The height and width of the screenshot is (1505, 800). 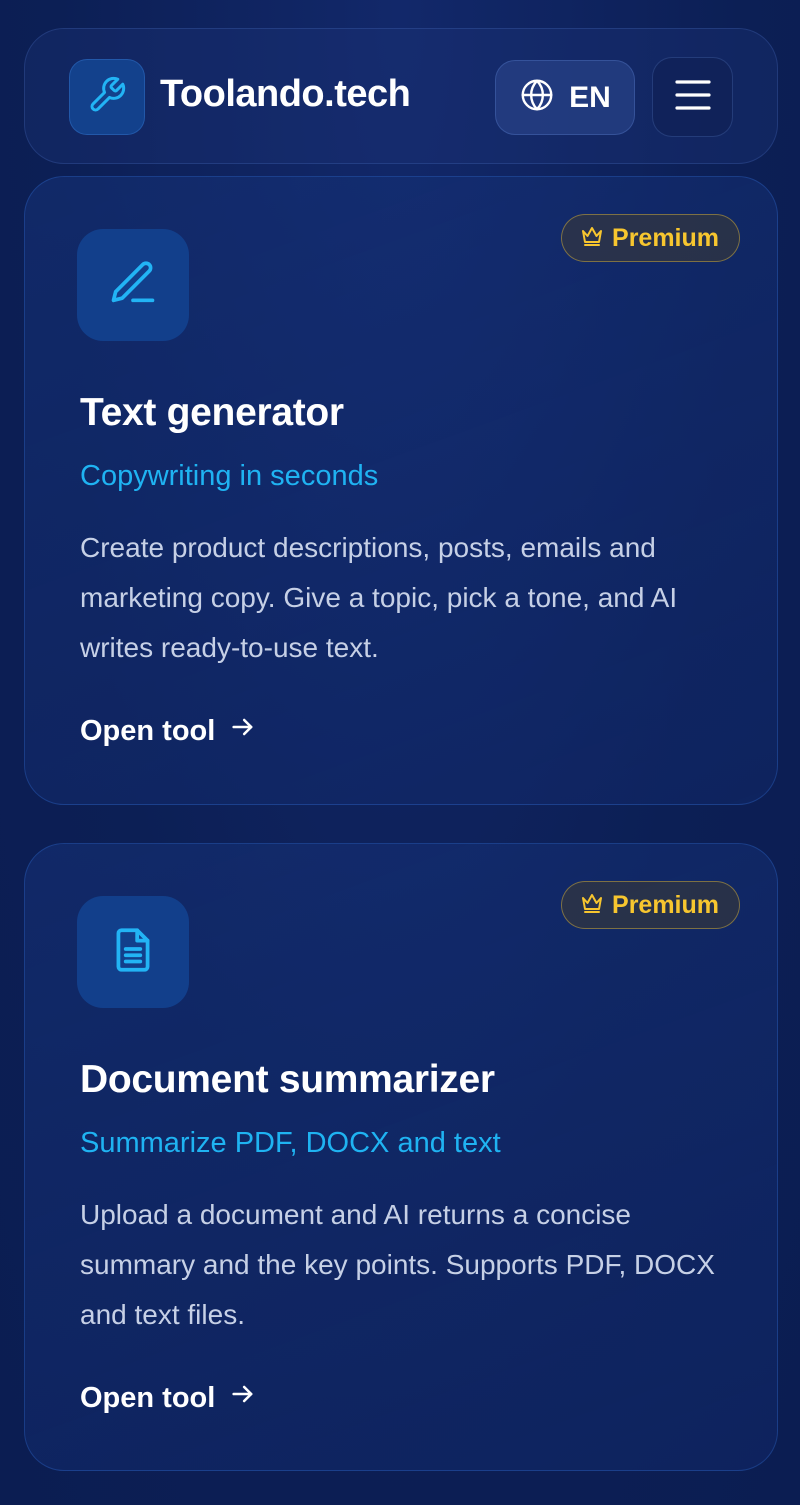 I want to click on wrench-icon, so click(x=107, y=97).